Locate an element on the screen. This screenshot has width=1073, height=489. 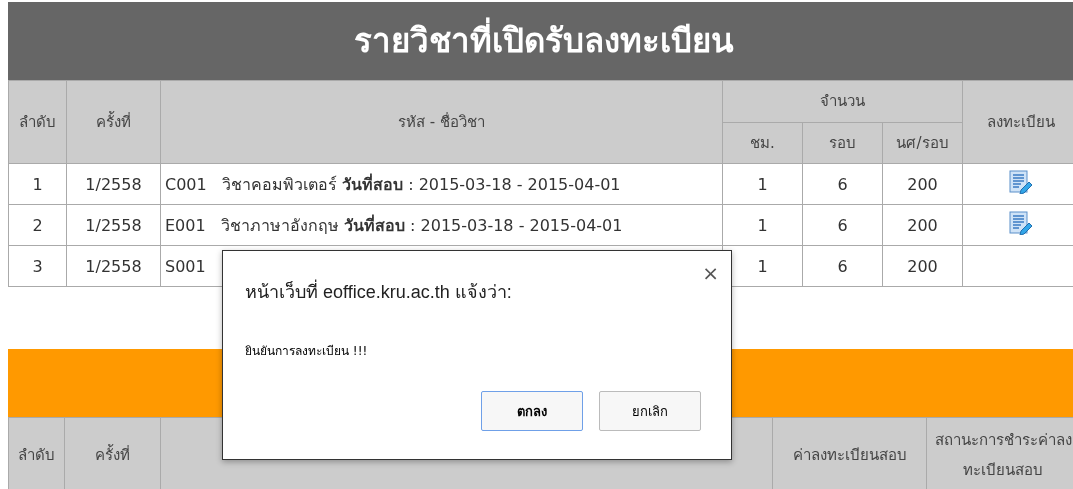
column-header: ลงทะเบียน is located at coordinates (1017, 122).